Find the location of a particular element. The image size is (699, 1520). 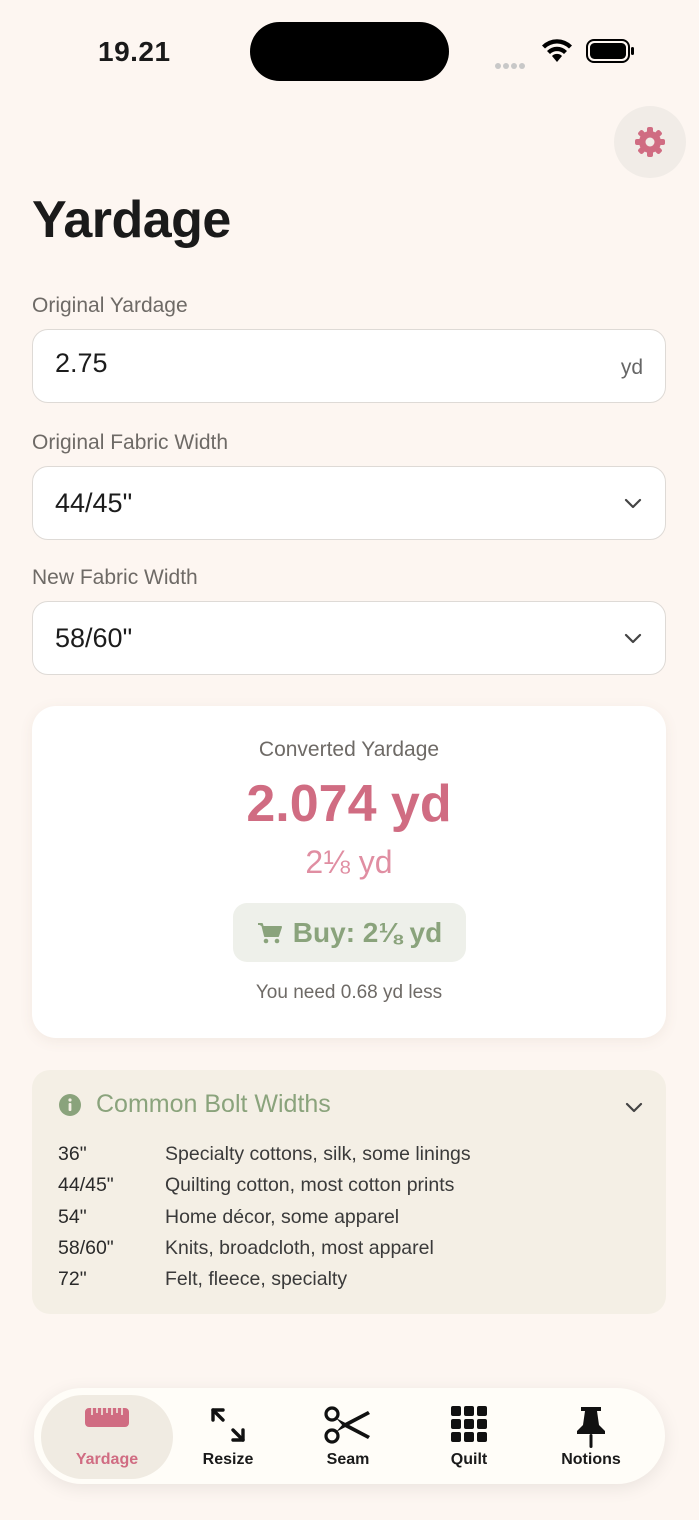

original-yardage-field: yd is located at coordinates (349, 366).